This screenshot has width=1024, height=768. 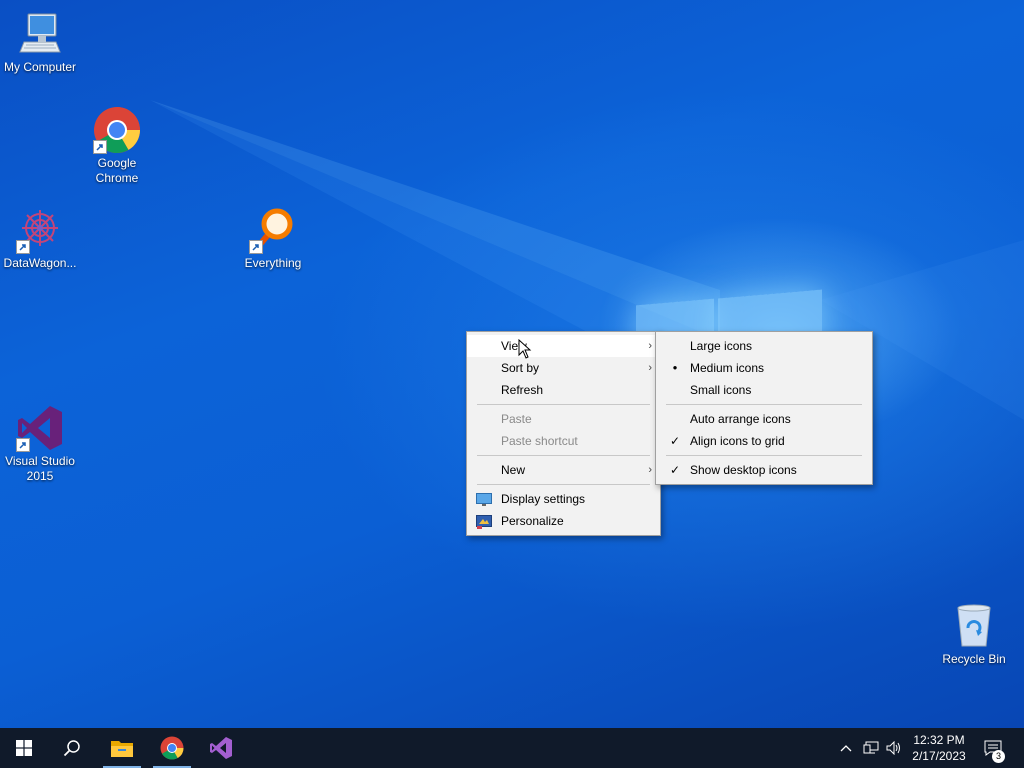 What do you see at coordinates (516, 419) in the screenshot?
I see `menu-item-label: Paste` at bounding box center [516, 419].